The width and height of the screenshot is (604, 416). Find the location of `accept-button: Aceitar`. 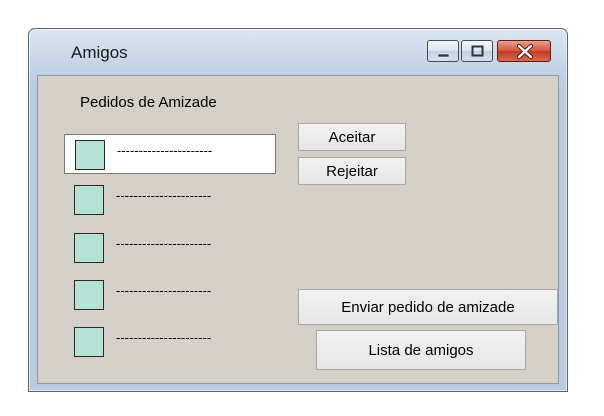

accept-button: Aceitar is located at coordinates (352, 137).